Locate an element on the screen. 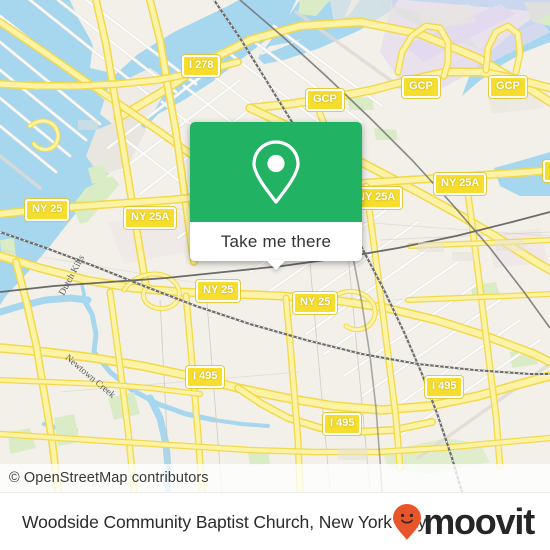 The image size is (550, 550). moovit-wordmark: moovit is located at coordinates (479, 521).